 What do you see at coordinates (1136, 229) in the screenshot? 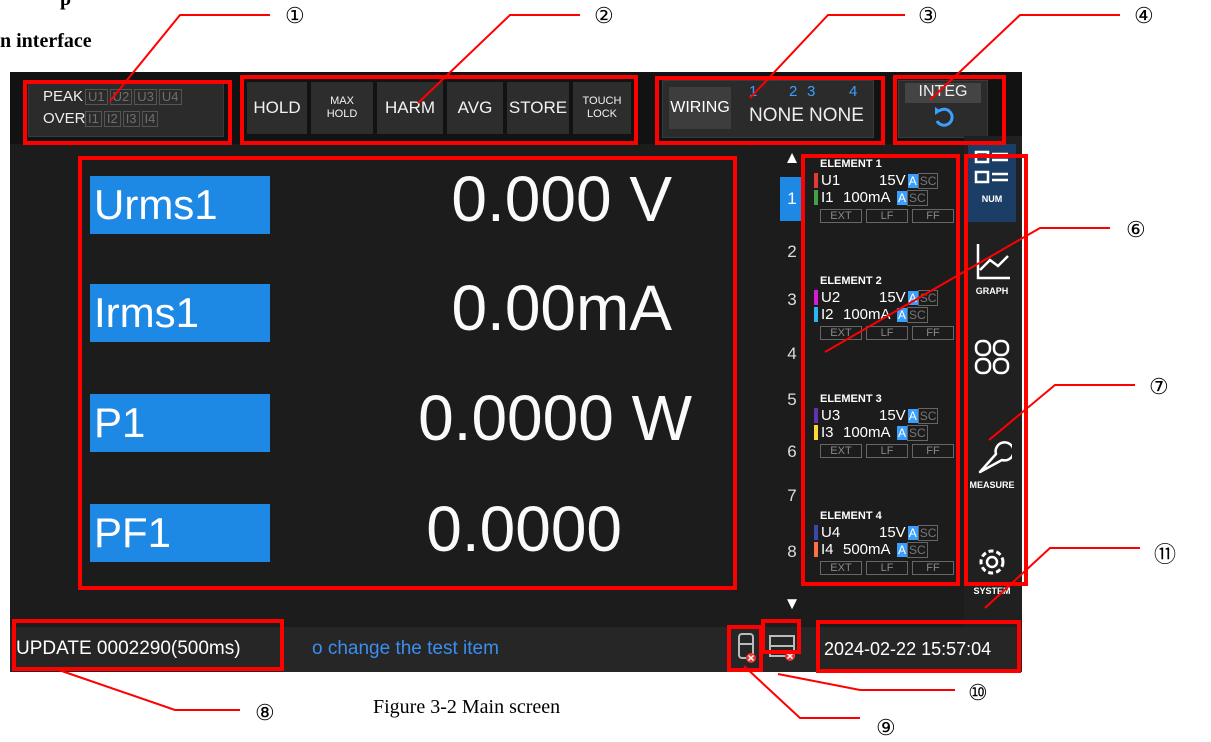
I see `callout-6: ⑥` at bounding box center [1136, 229].